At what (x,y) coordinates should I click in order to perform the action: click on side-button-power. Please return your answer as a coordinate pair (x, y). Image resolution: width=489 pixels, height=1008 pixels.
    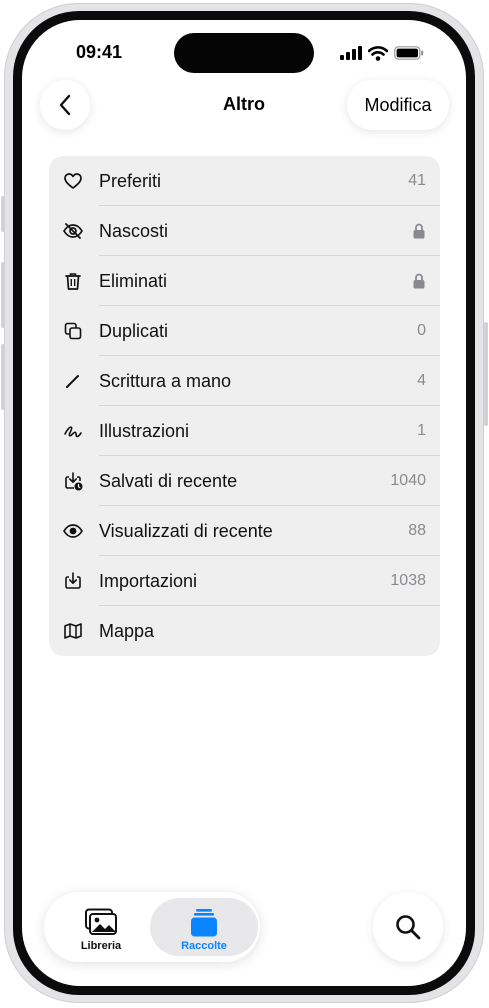
    Looking at the image, I should click on (486, 374).